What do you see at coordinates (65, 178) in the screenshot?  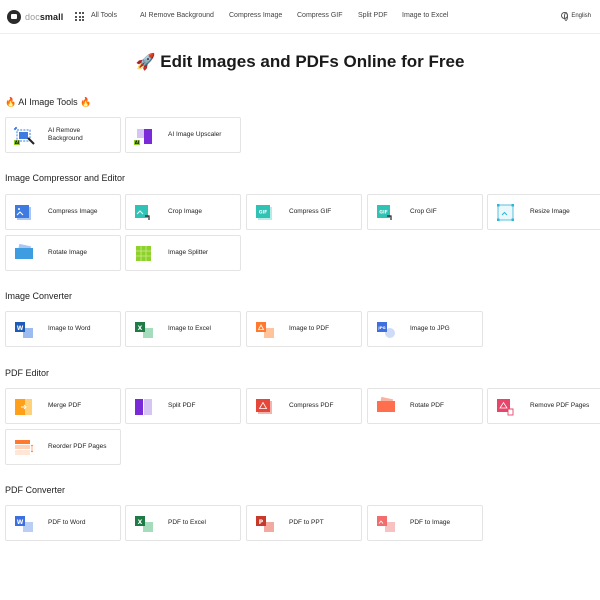 I see `section-title-image-compressor-editor: Image Compressor and Editor` at bounding box center [65, 178].